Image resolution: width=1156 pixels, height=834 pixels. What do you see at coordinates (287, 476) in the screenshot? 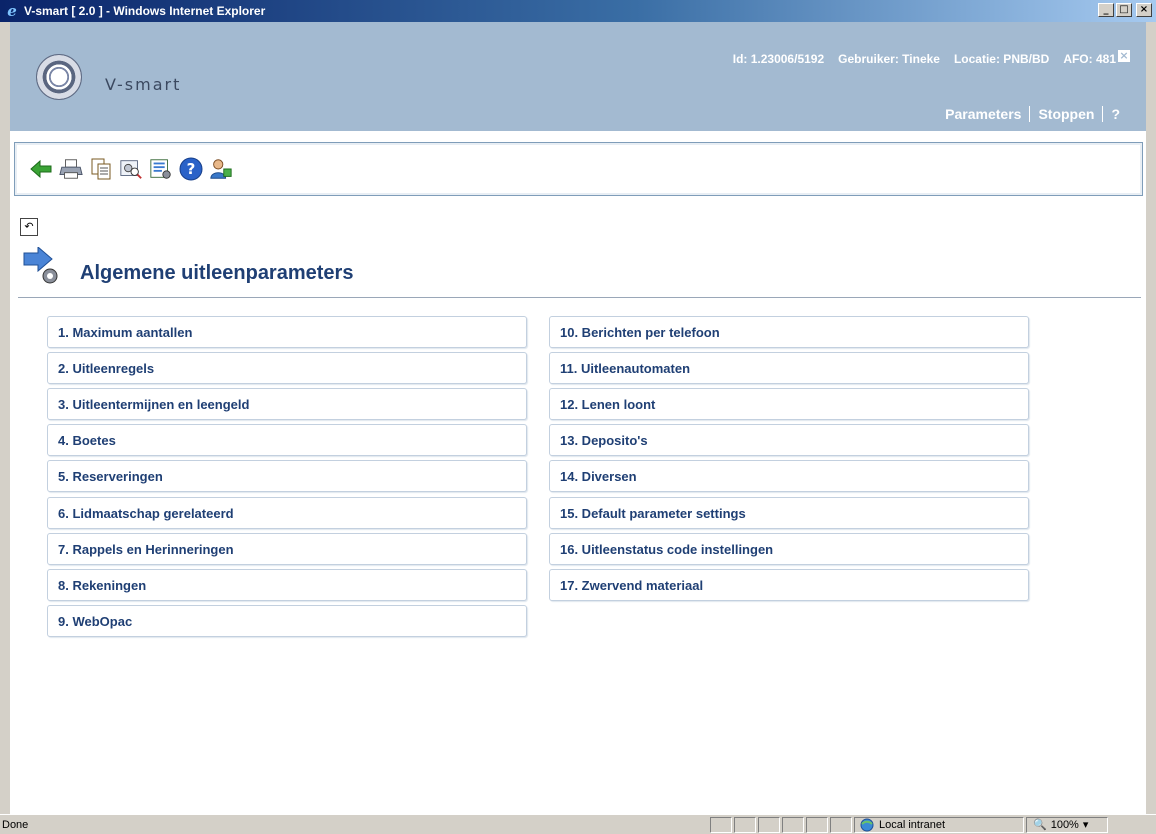
I see `menu-item-reserveringen: 5. Reserveringen` at bounding box center [287, 476].